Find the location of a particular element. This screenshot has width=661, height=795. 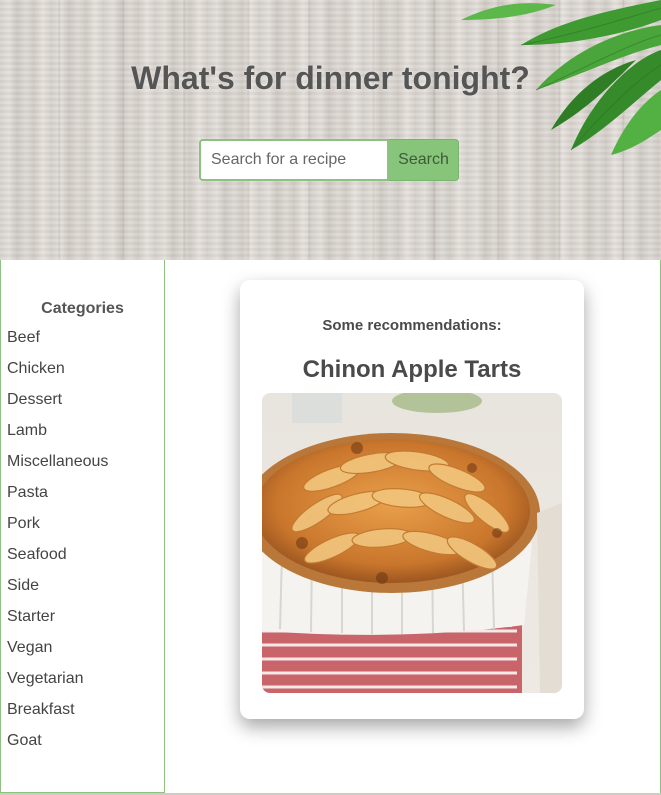

category-item-seafood: Seafood is located at coordinates (82, 561).